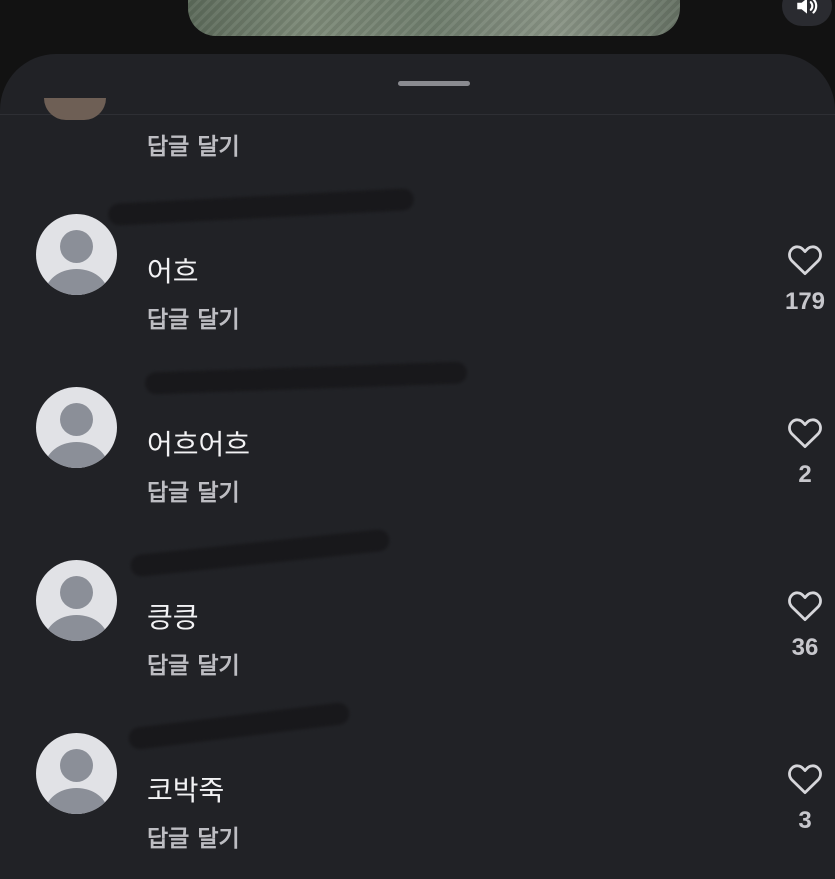  What do you see at coordinates (805, 474) in the screenshot?
I see `like-count: 2` at bounding box center [805, 474].